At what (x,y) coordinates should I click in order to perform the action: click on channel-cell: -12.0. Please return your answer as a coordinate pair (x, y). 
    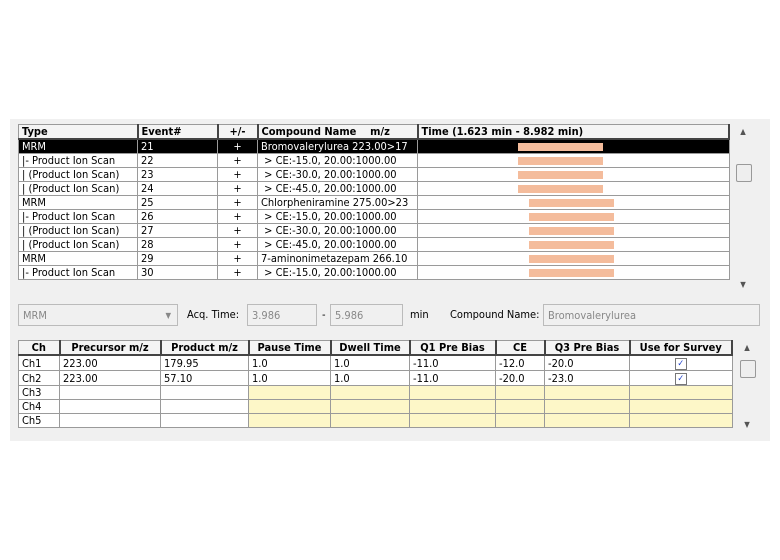
    Looking at the image, I should click on (520, 362).